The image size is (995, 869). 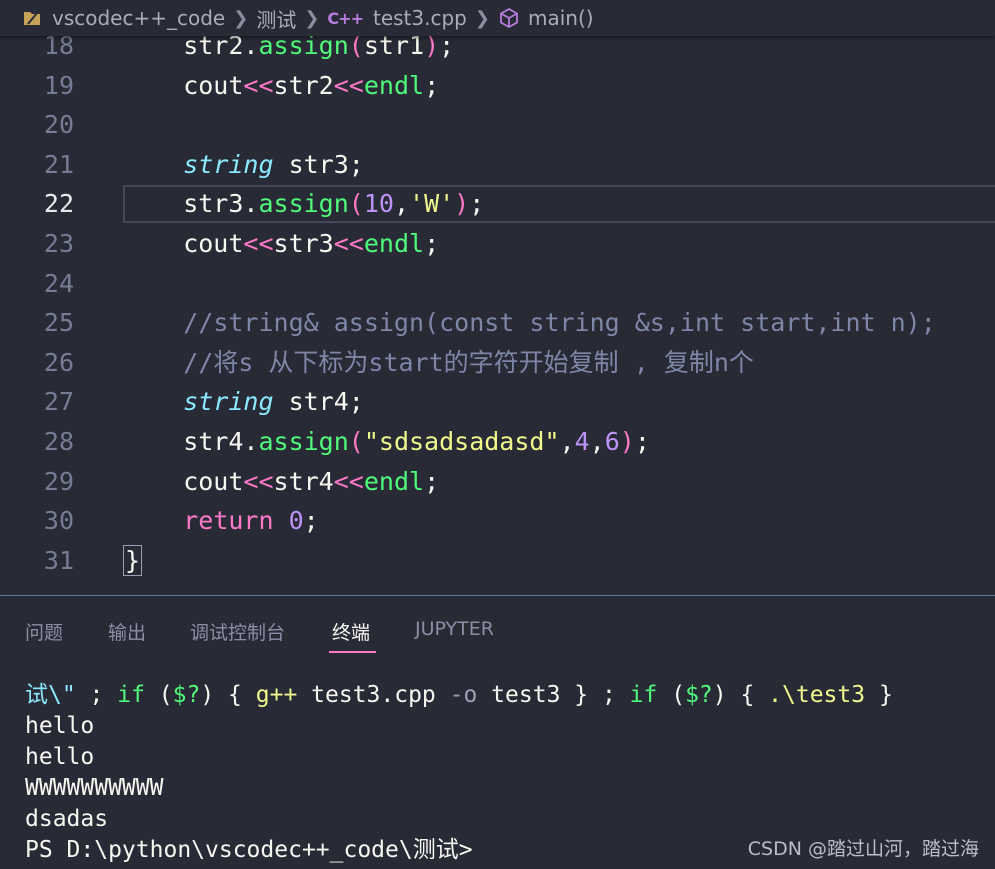 What do you see at coordinates (303, 85) in the screenshot?
I see `code-token: str2` at bounding box center [303, 85].